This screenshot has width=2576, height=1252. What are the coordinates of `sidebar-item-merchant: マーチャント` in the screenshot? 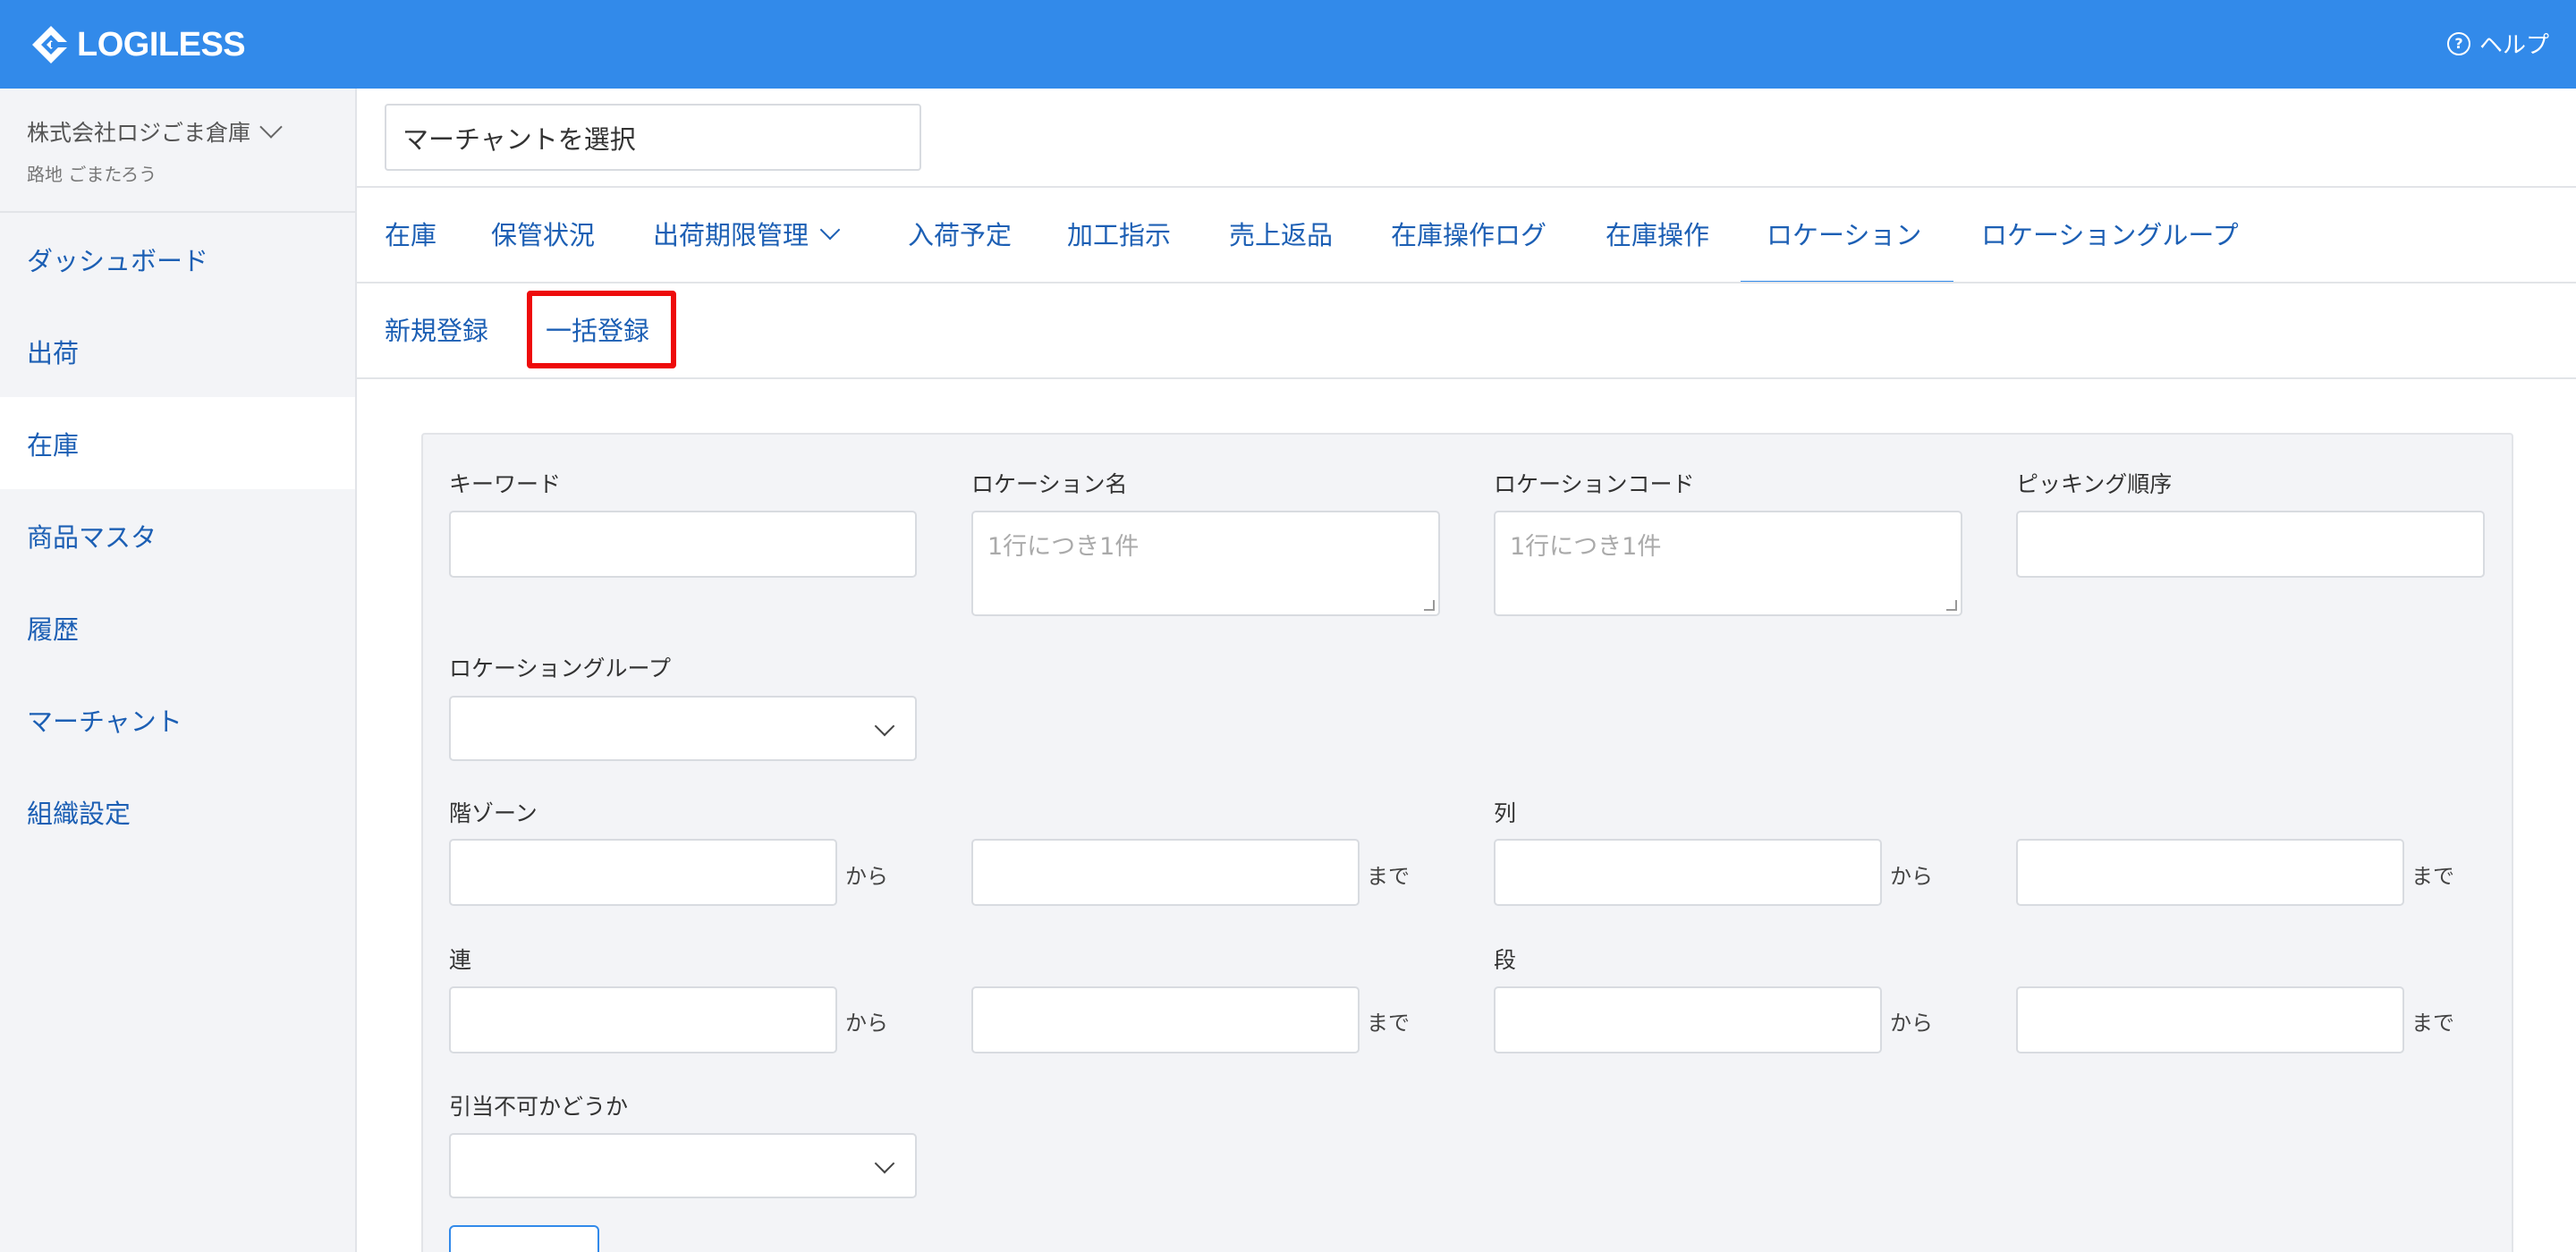 It's located at (177, 719).